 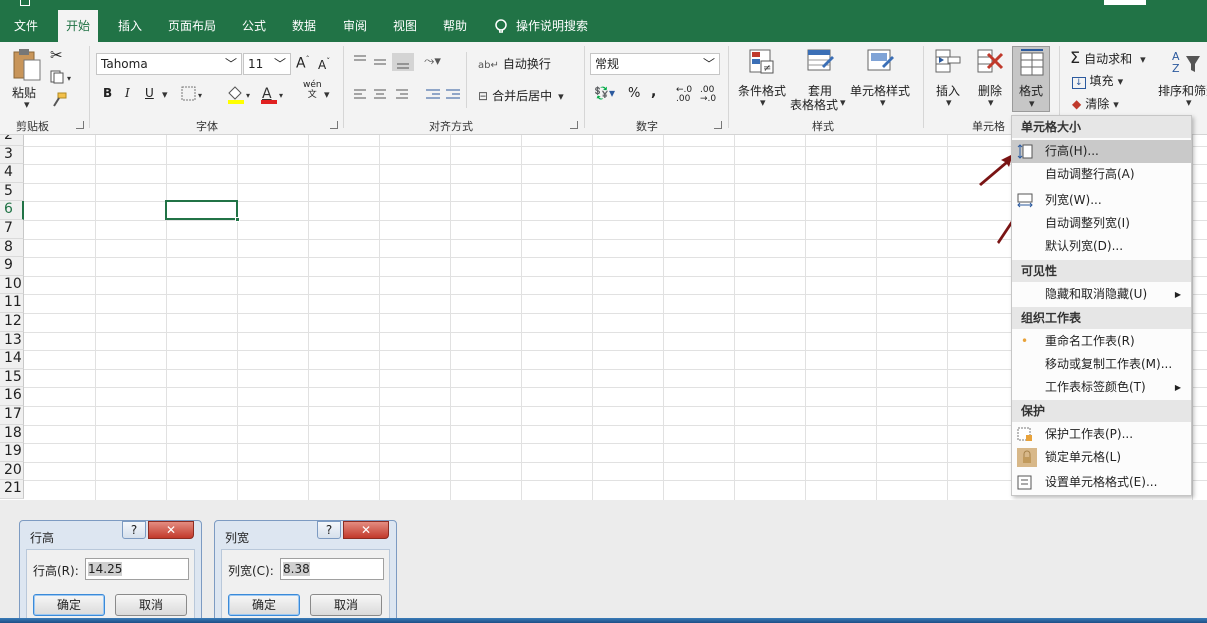 I want to click on fill-handle, so click(x=237, y=219).